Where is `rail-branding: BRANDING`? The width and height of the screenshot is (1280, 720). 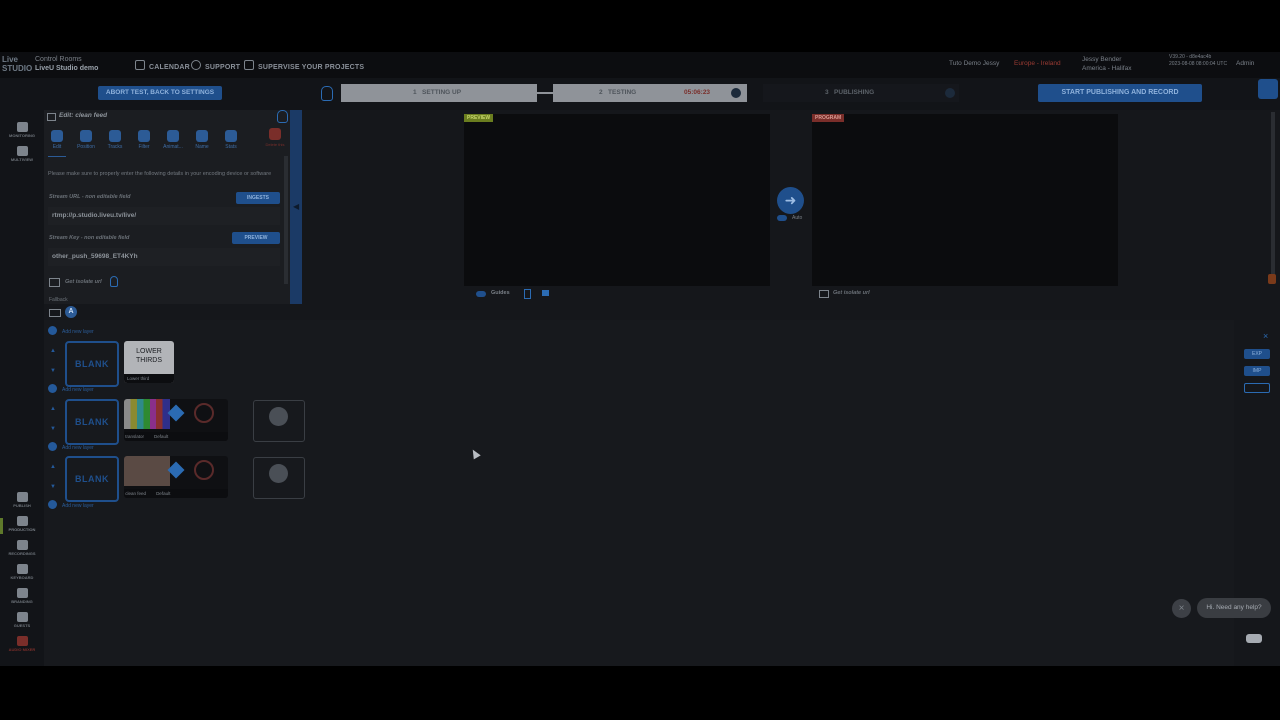 rail-branding: BRANDING is located at coordinates (22, 596).